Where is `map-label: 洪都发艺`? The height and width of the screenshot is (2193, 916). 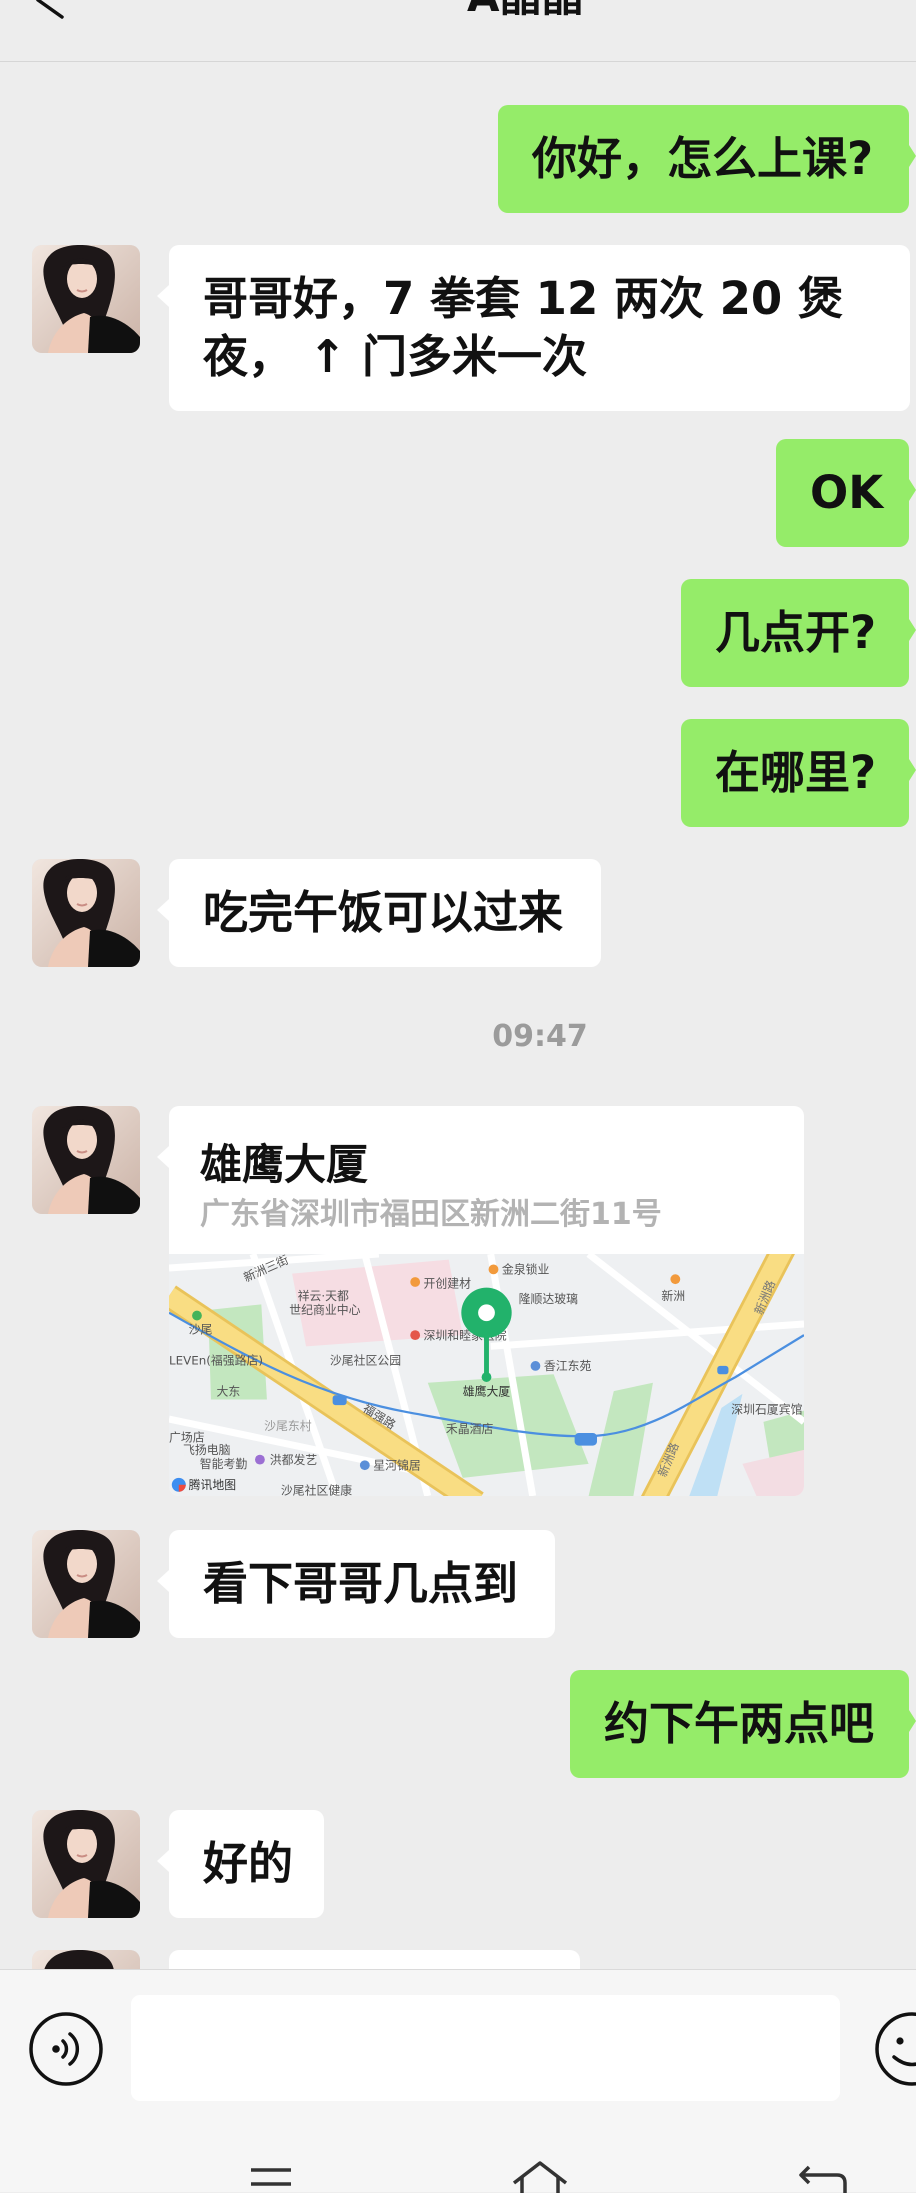 map-label: 洪都发艺 is located at coordinates (294, 1460).